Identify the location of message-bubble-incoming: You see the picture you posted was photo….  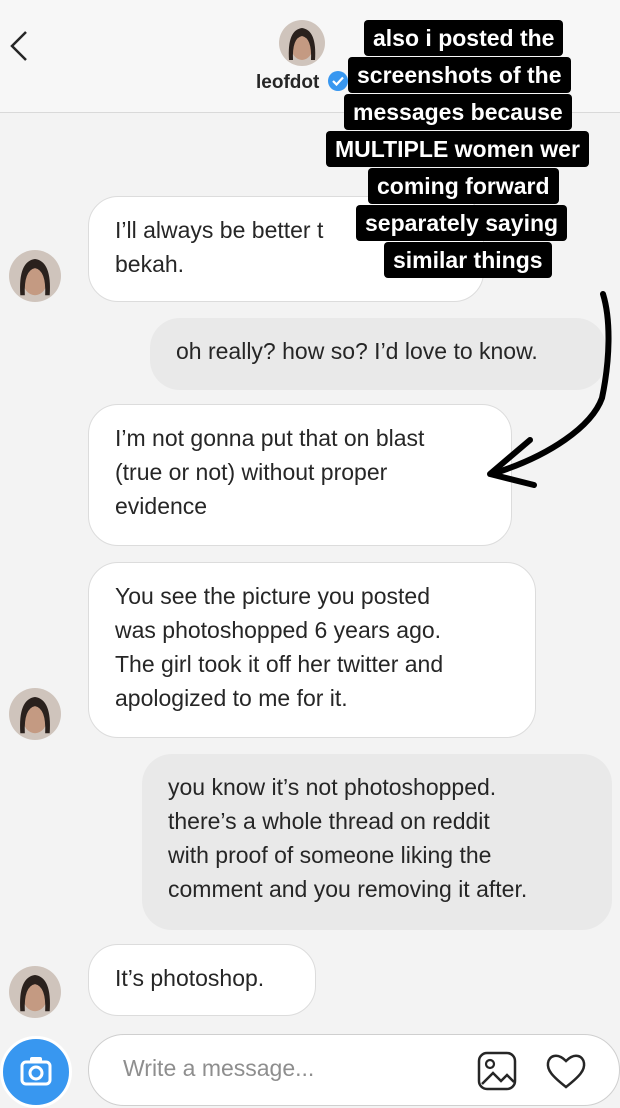
(312, 650).